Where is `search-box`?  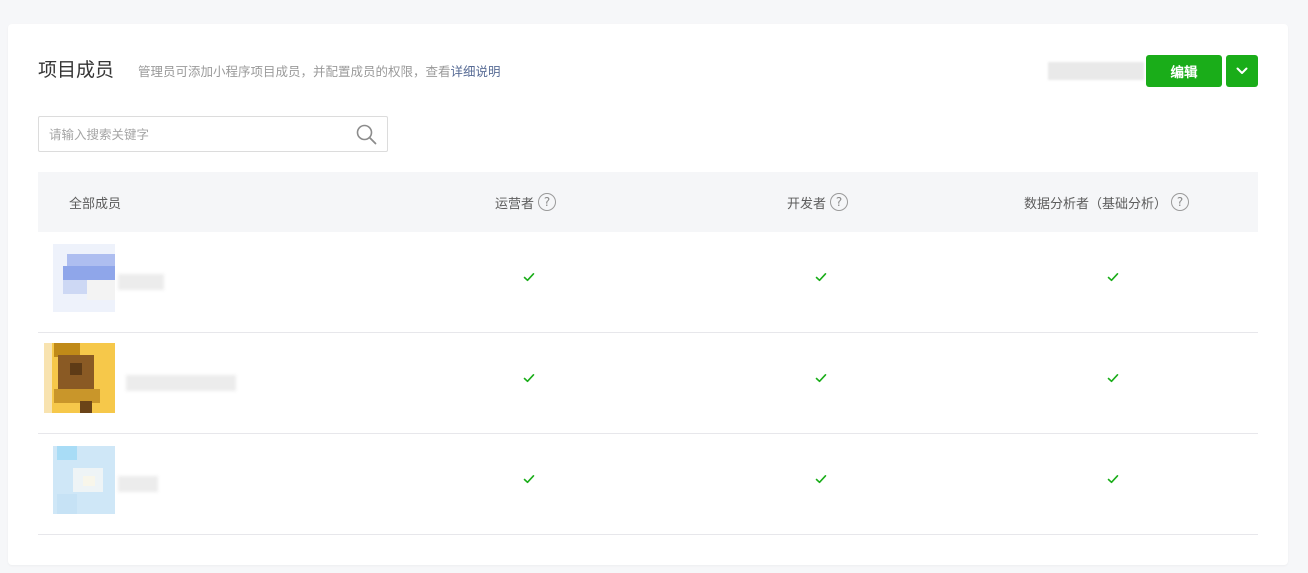 search-box is located at coordinates (213, 134).